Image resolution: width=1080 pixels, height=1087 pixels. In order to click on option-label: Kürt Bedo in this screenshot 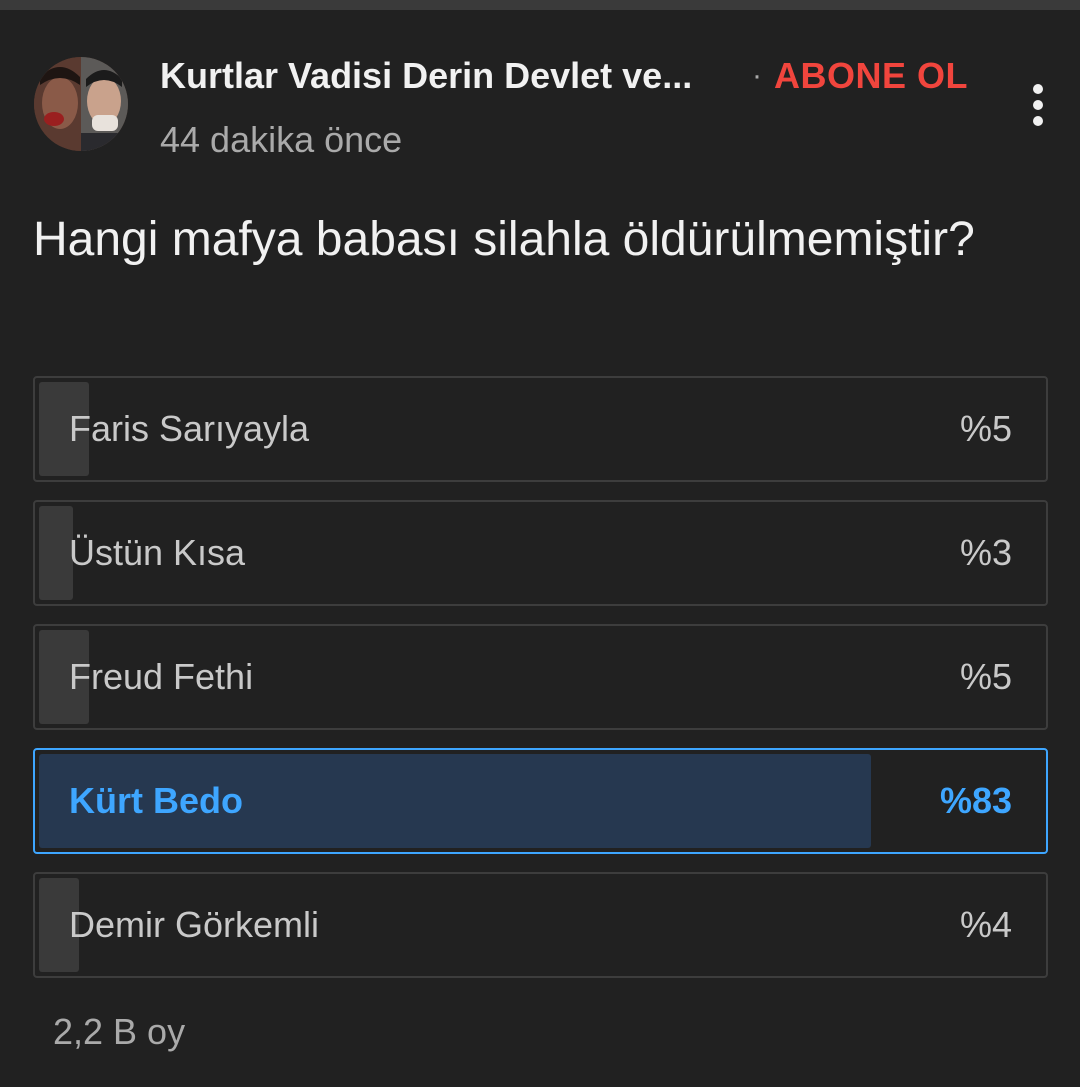, I will do `click(156, 800)`.